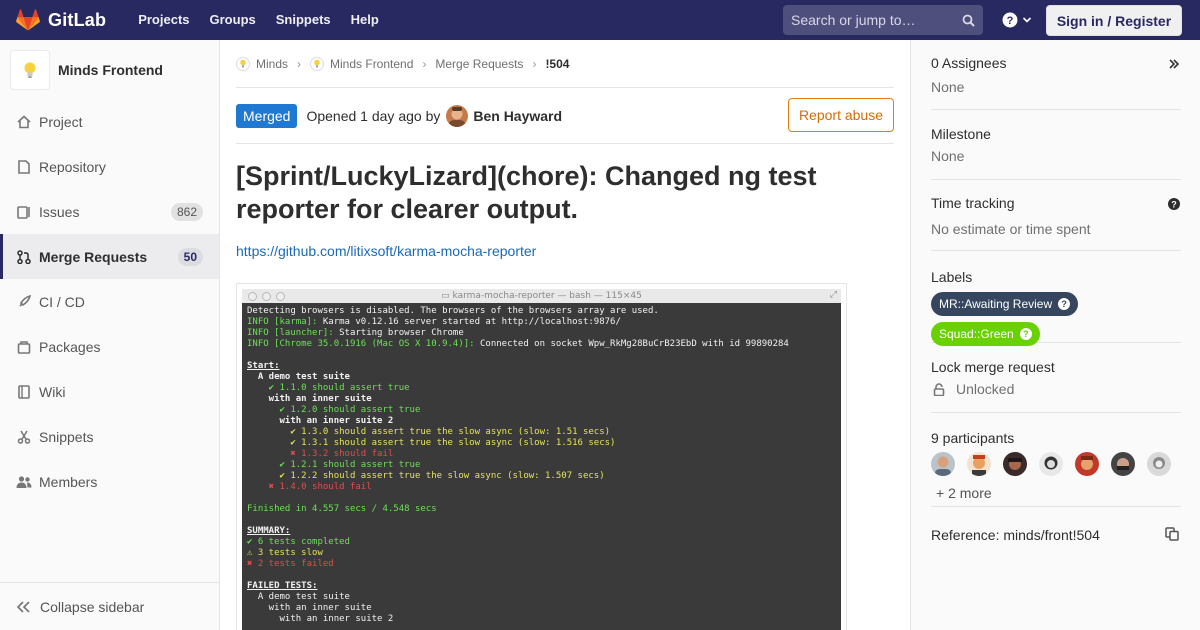  What do you see at coordinates (1172, 535) in the screenshot?
I see `copy-icon` at bounding box center [1172, 535].